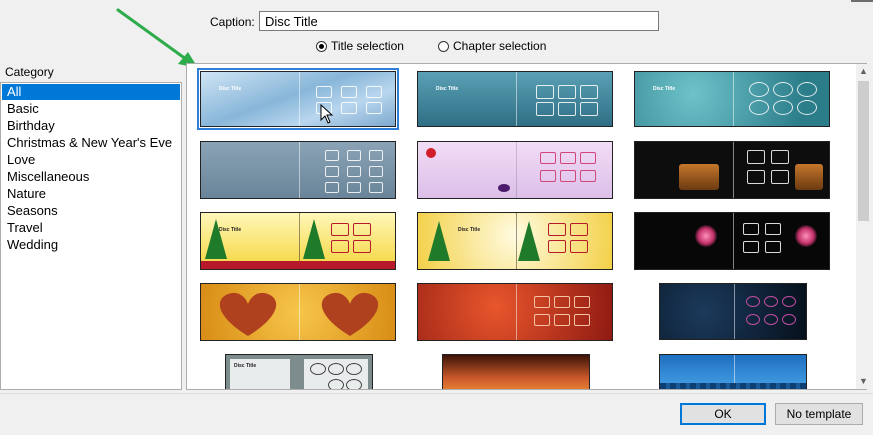 The height and width of the screenshot is (435, 873). I want to click on template-thumb-fireworks-dark, so click(732, 241).